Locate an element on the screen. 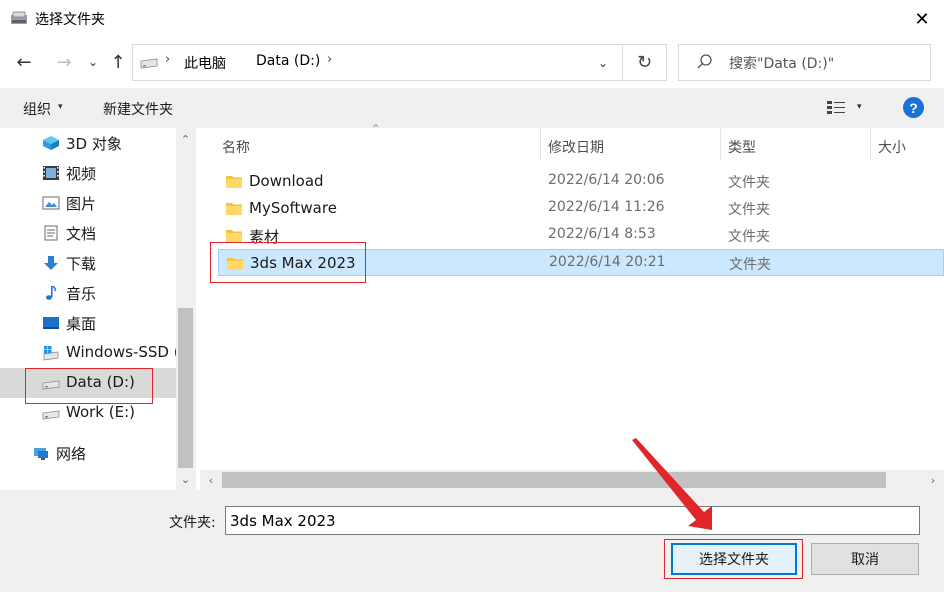 The width and height of the screenshot is (944, 592). file-name: MySoftware is located at coordinates (293, 208).